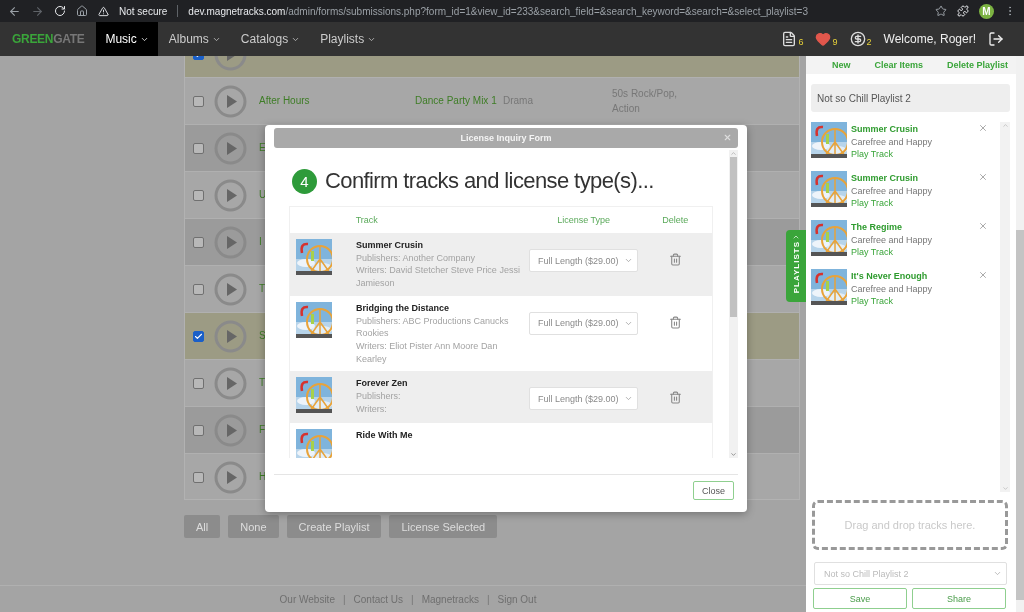 The width and height of the screenshot is (1024, 612). What do you see at coordinates (379, 396) in the screenshot?
I see `publishers-text: Publishers:` at bounding box center [379, 396].